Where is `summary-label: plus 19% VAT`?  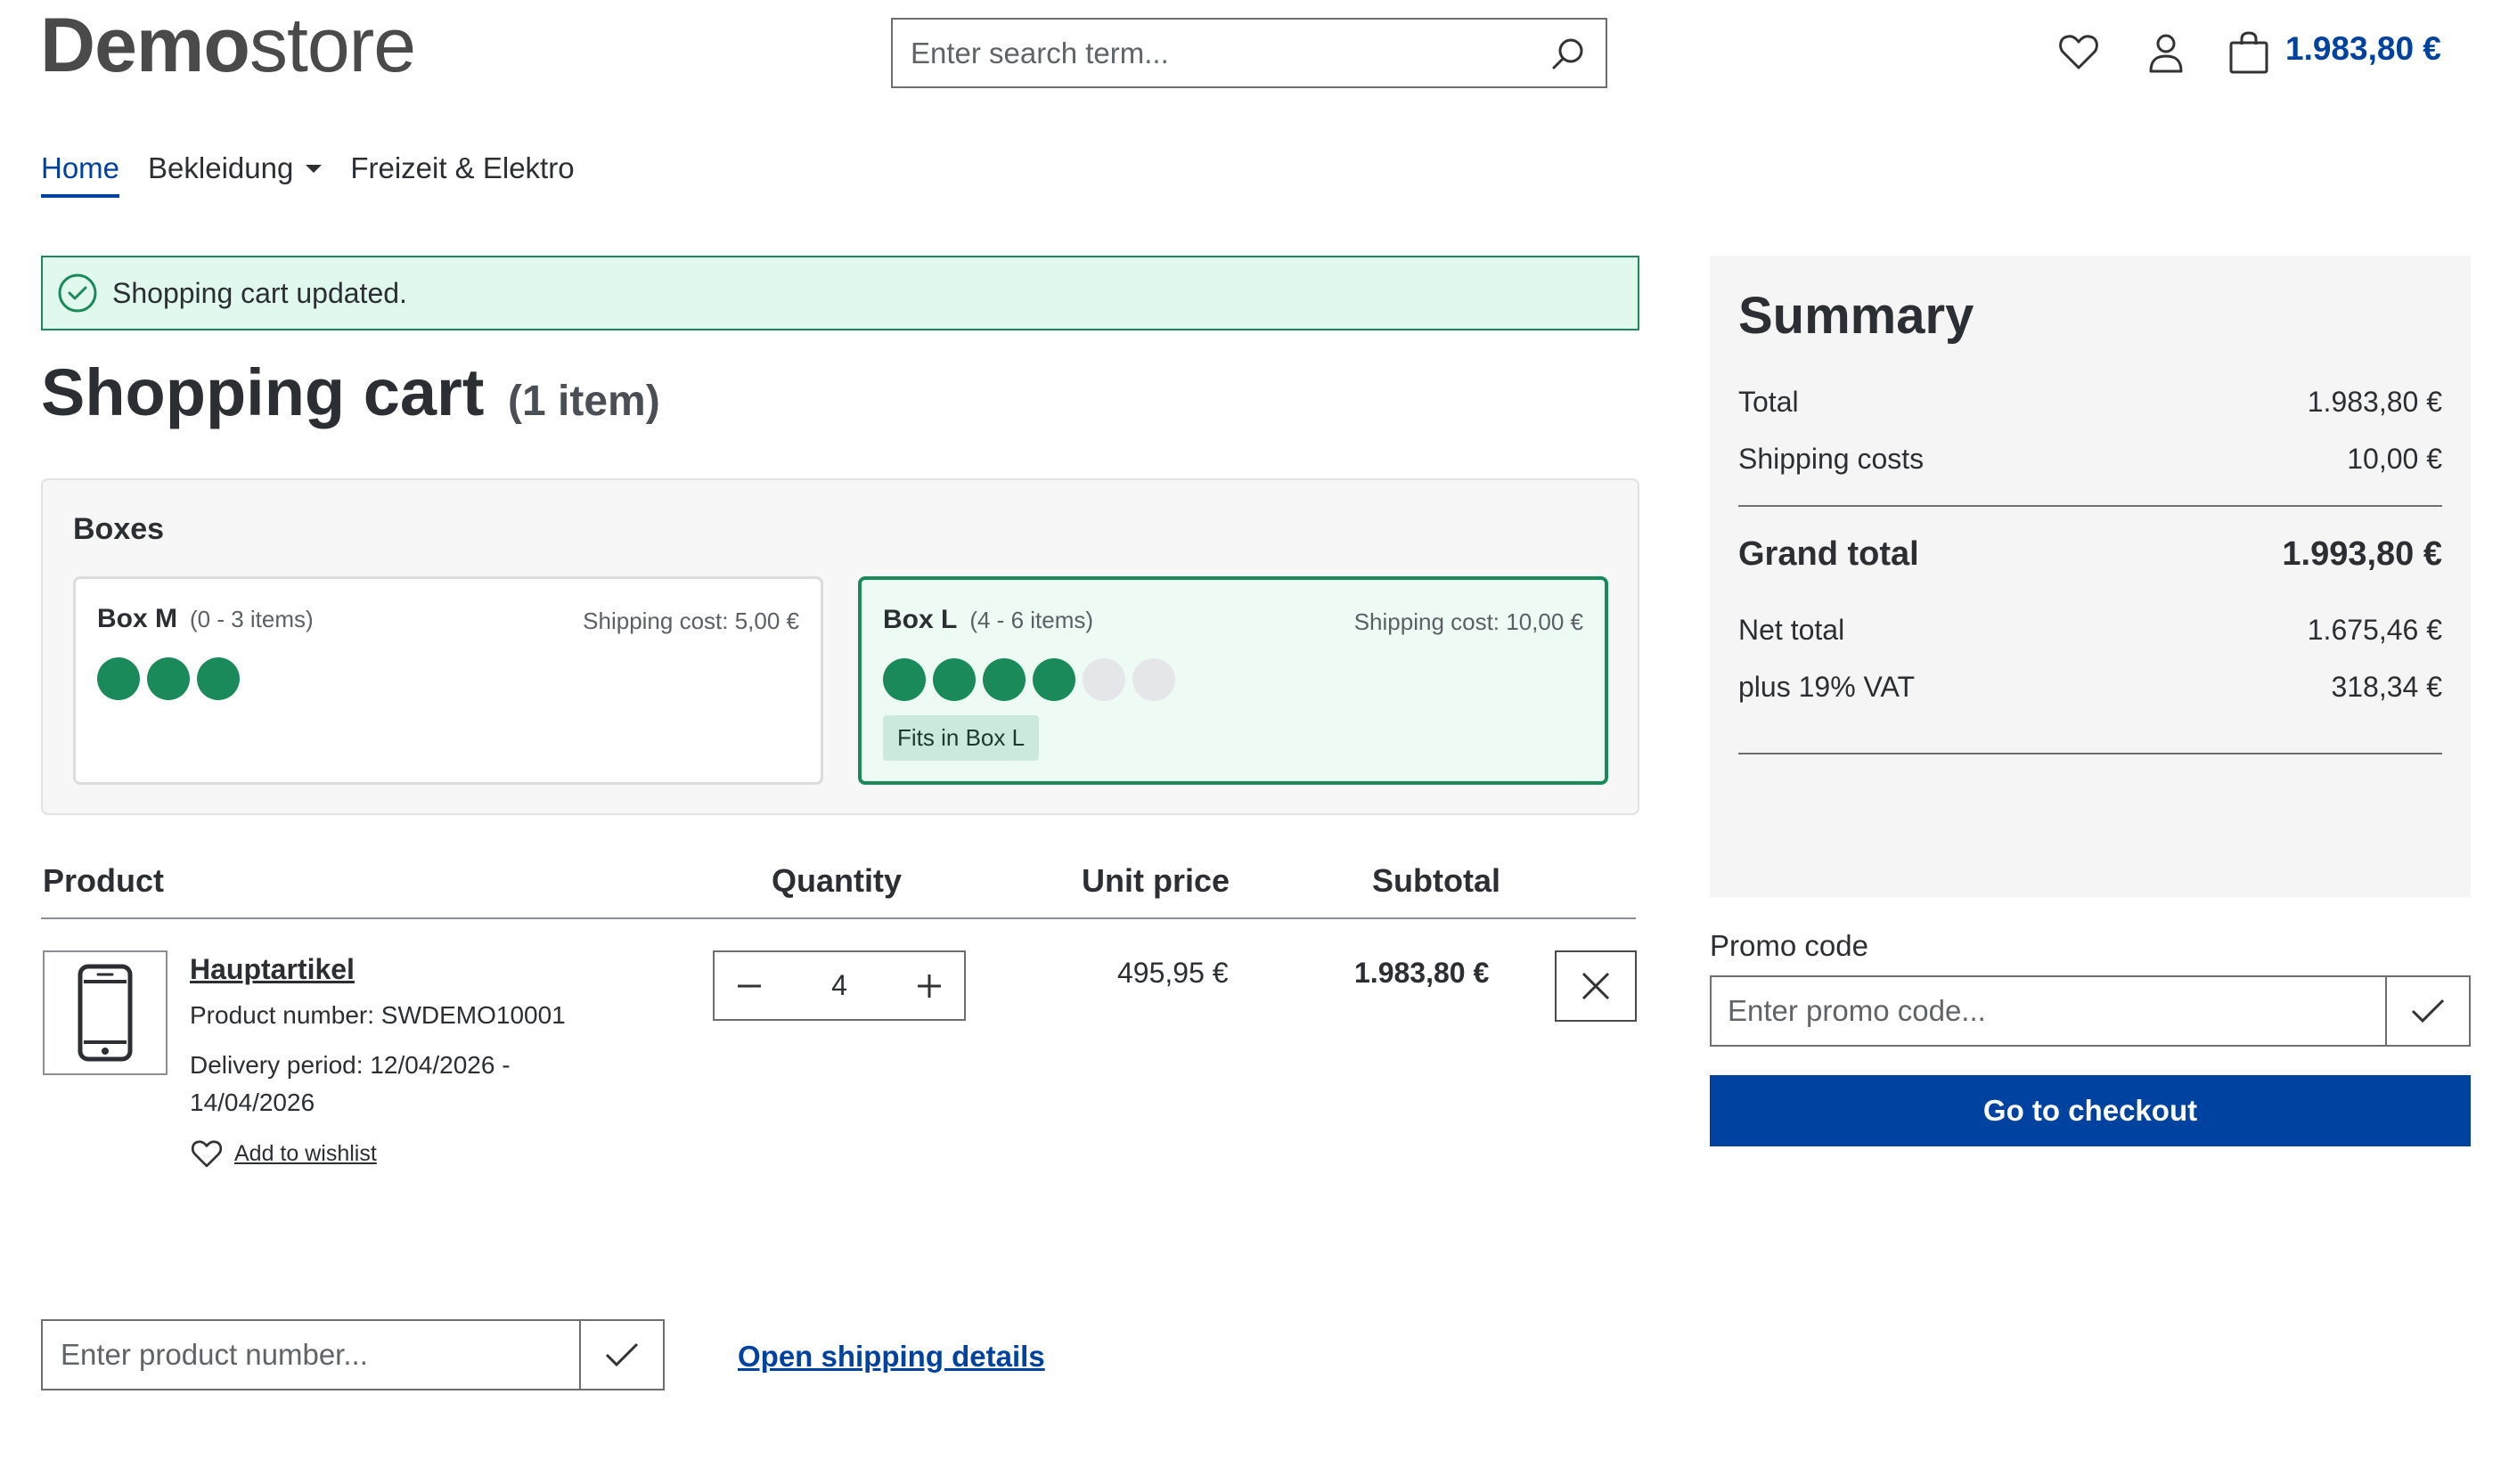
summary-label: plus 19% VAT is located at coordinates (1827, 687).